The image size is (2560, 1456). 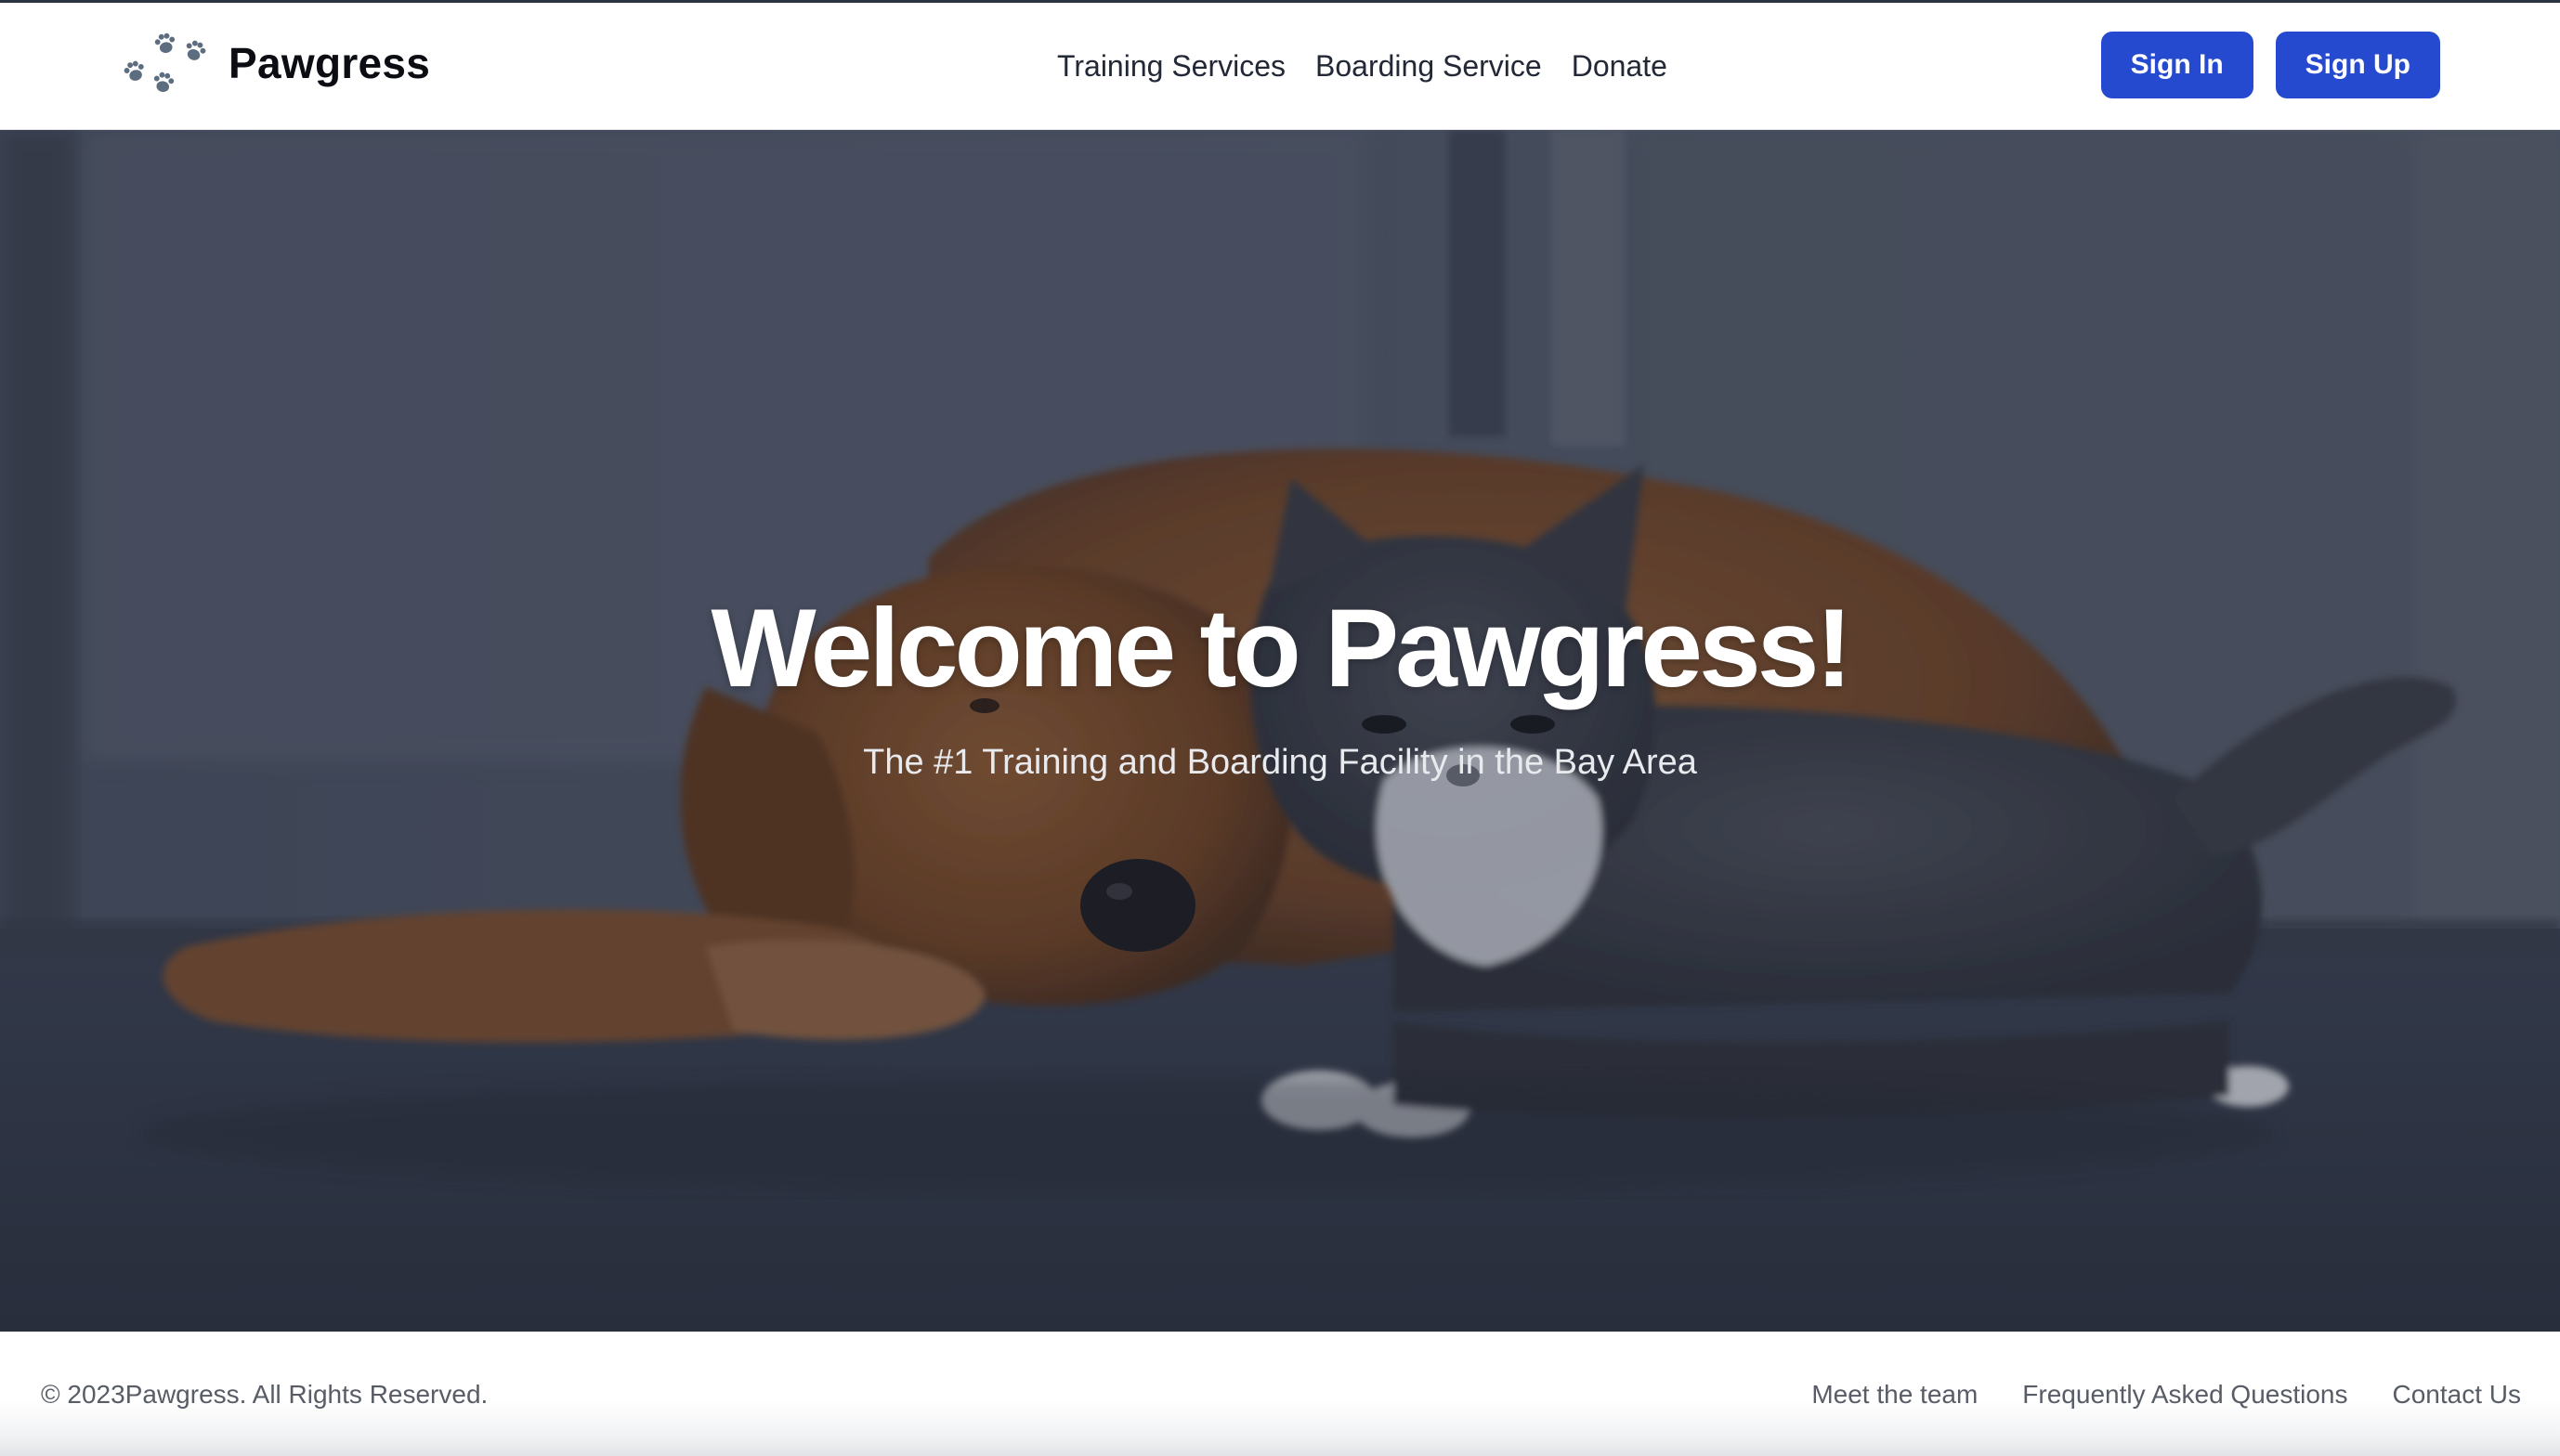 I want to click on copyright-text: © 2023Pawgress. All Rights Reserved., so click(x=265, y=1394).